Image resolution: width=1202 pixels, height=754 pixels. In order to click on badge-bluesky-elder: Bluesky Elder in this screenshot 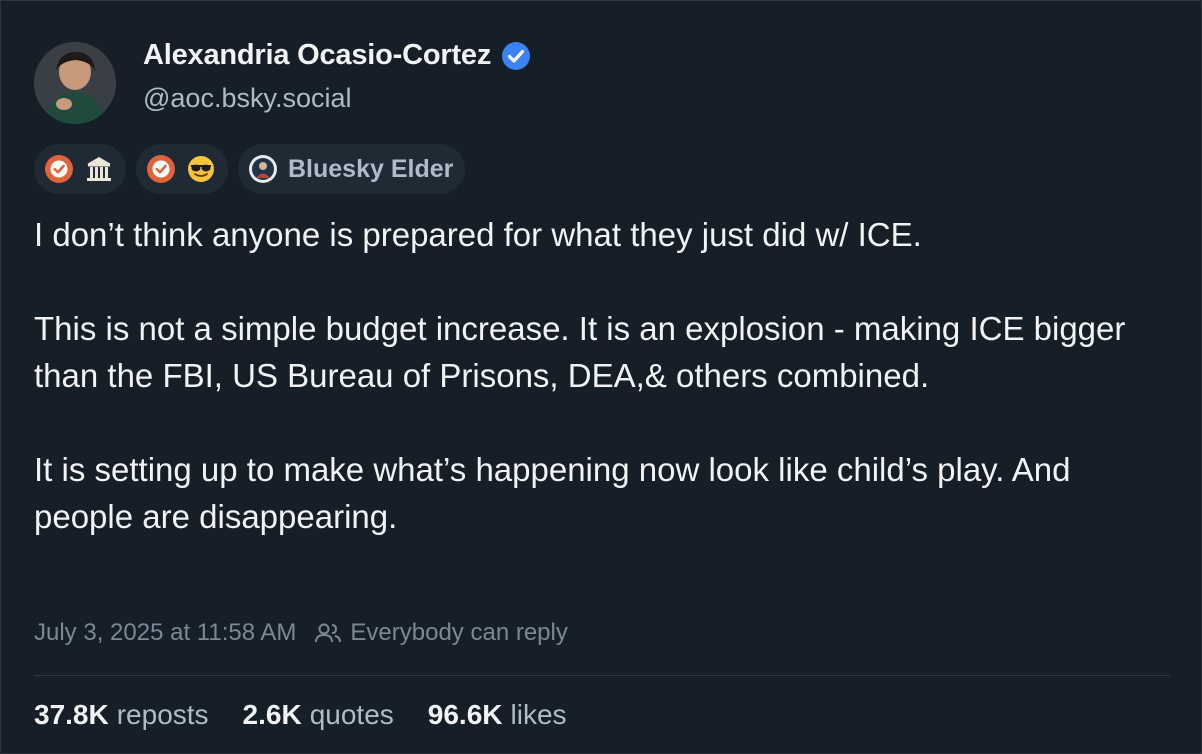, I will do `click(352, 169)`.